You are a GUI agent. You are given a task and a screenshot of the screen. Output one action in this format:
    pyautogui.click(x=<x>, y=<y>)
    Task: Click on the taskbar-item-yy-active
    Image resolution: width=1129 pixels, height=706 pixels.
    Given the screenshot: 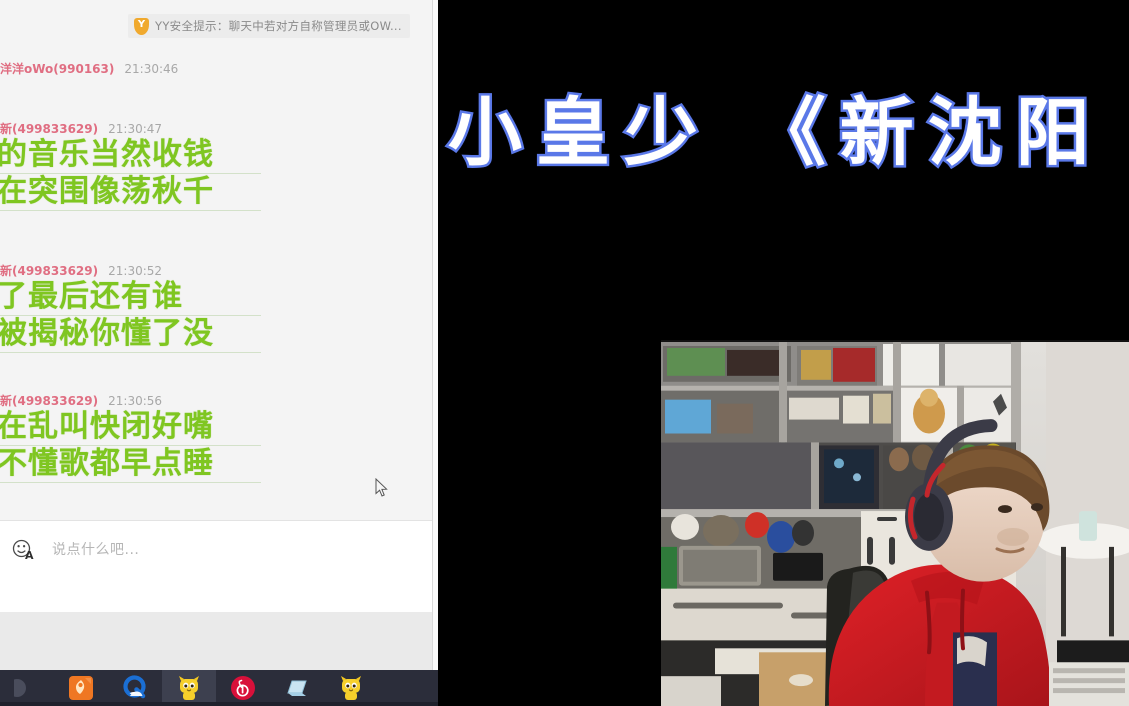 What is the action you would take?
    pyautogui.click(x=189, y=688)
    